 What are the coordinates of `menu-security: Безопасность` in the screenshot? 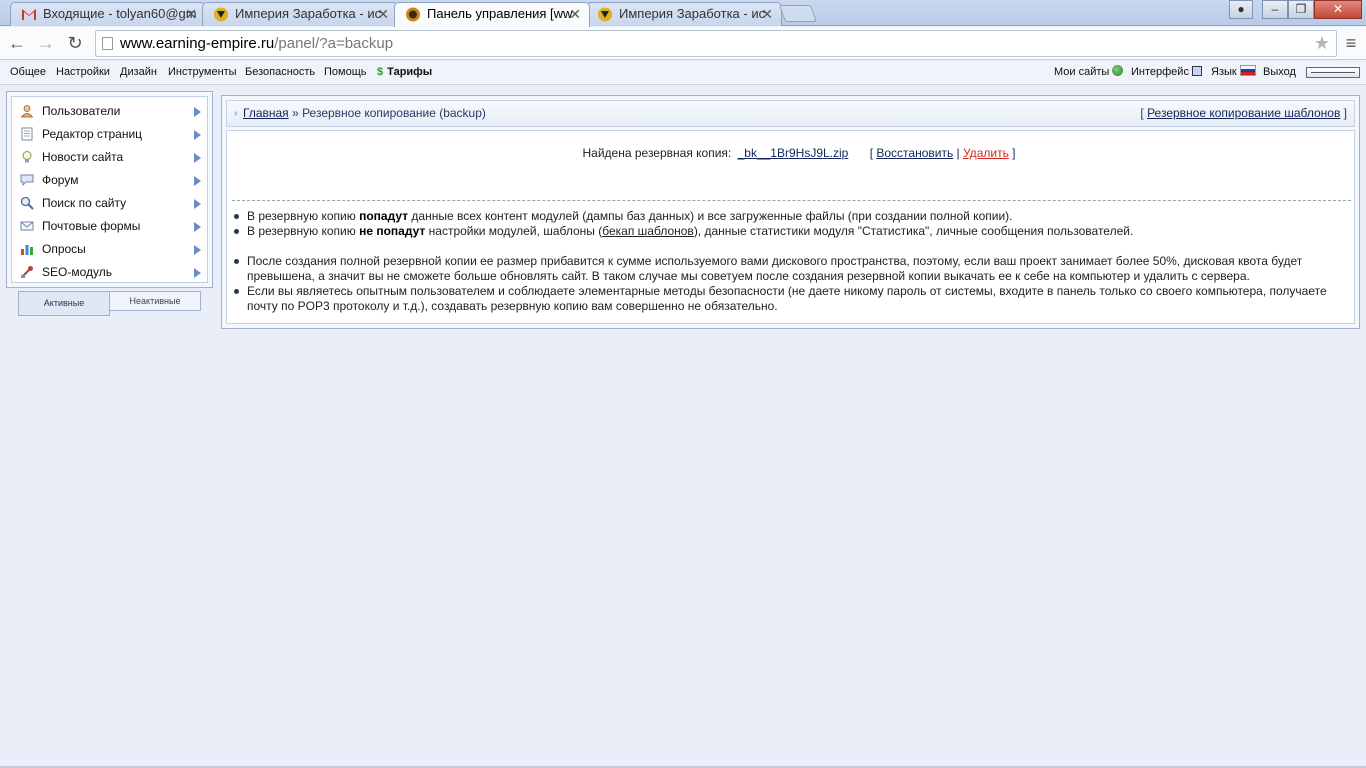 It's located at (280, 72).